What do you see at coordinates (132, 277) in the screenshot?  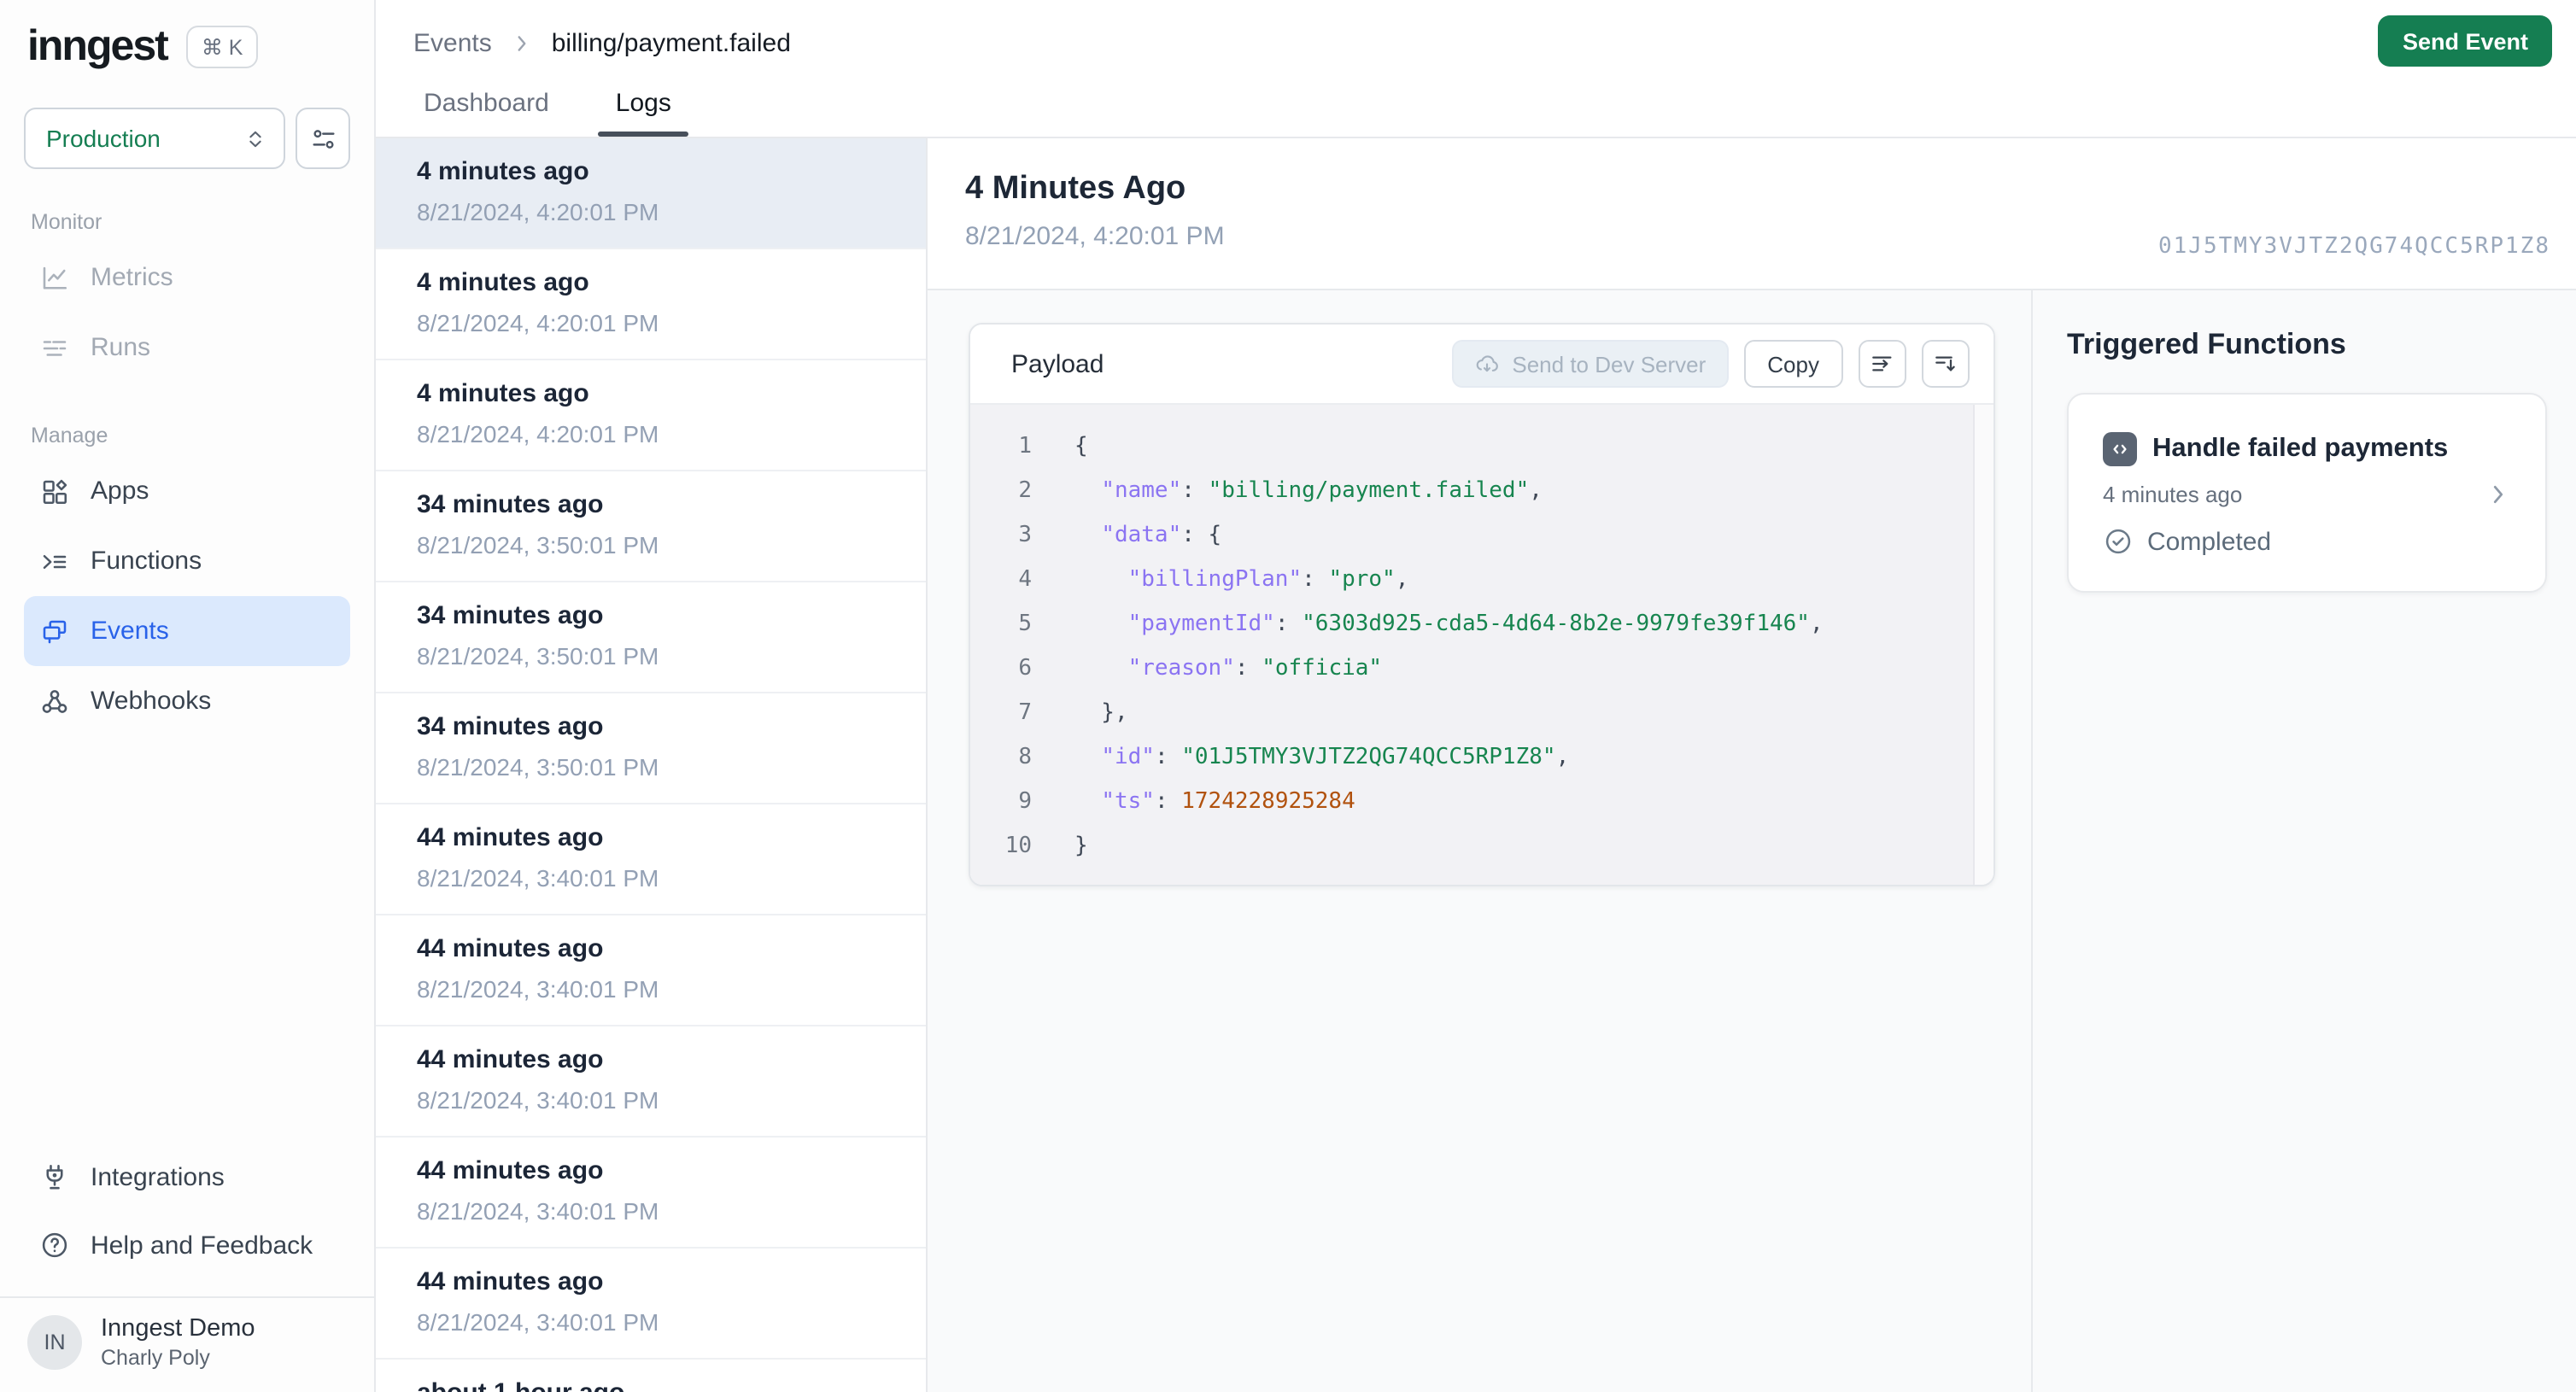 I see `sidebar-item-label: Metrics` at bounding box center [132, 277].